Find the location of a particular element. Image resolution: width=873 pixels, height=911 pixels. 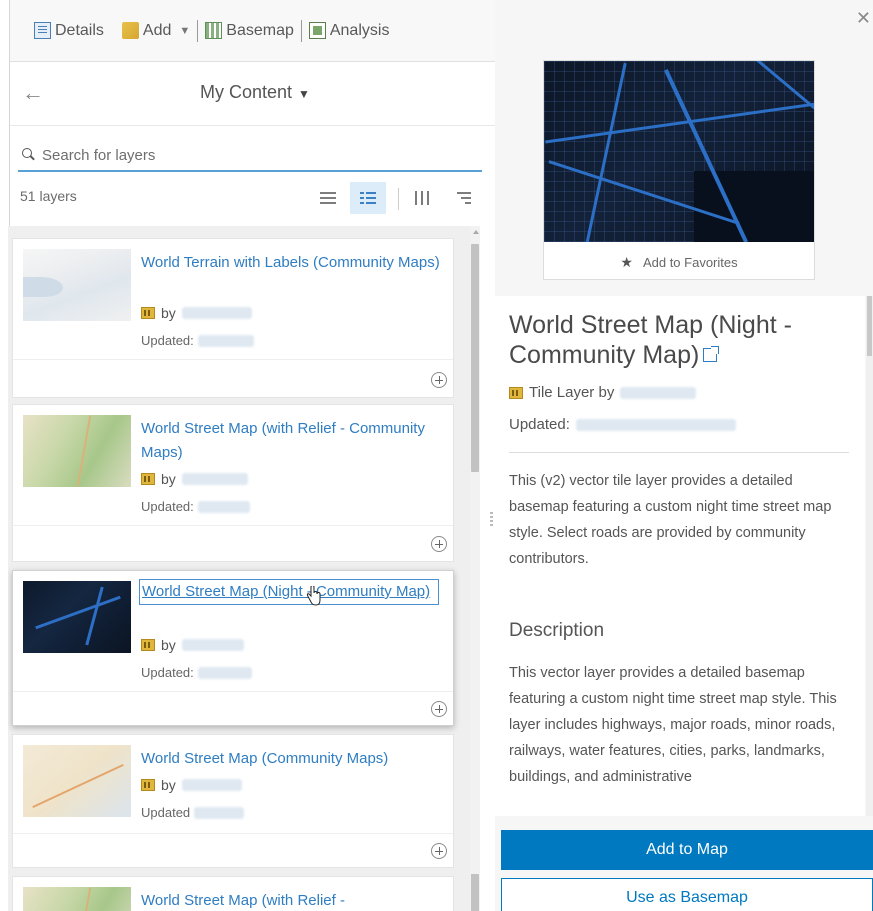

main-toolbar: Details Add ▼ Basemap Analysis is located at coordinates (252, 31).